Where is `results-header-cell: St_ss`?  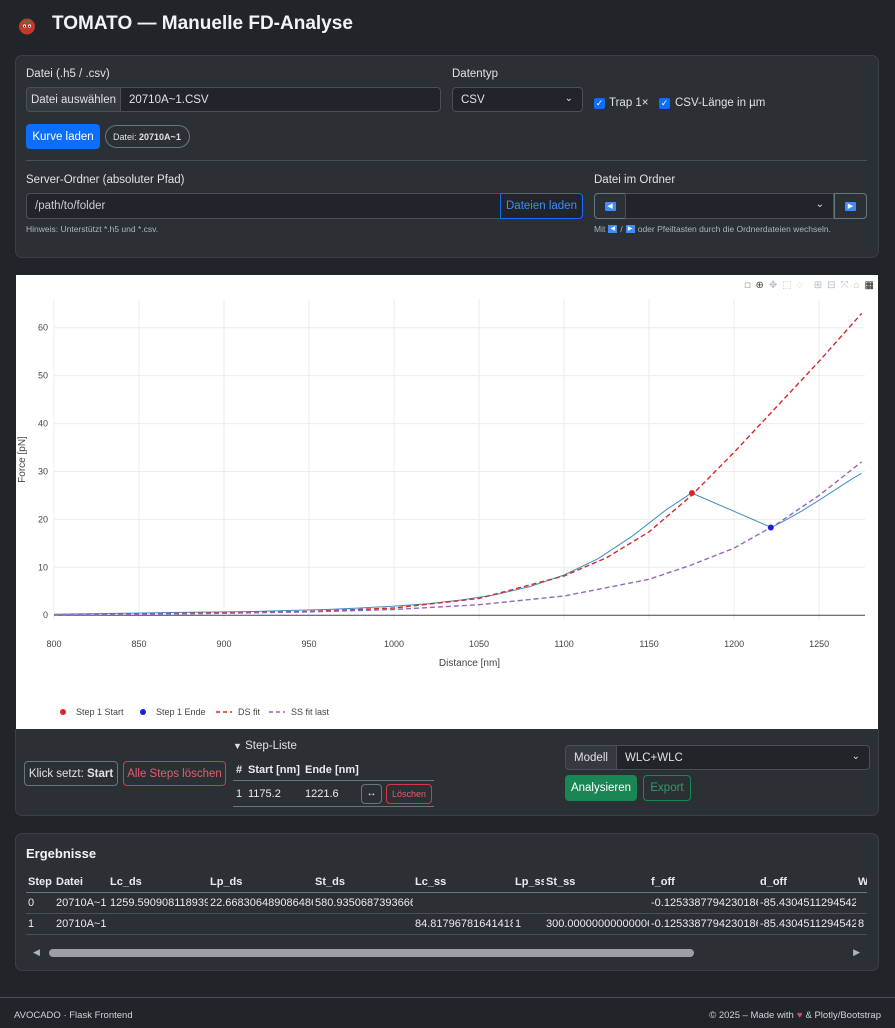 results-header-cell: St_ss is located at coordinates (561, 882).